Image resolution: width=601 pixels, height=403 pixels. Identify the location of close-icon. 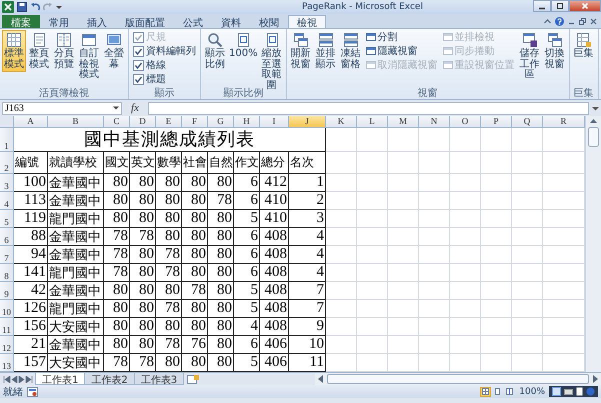
(593, 21).